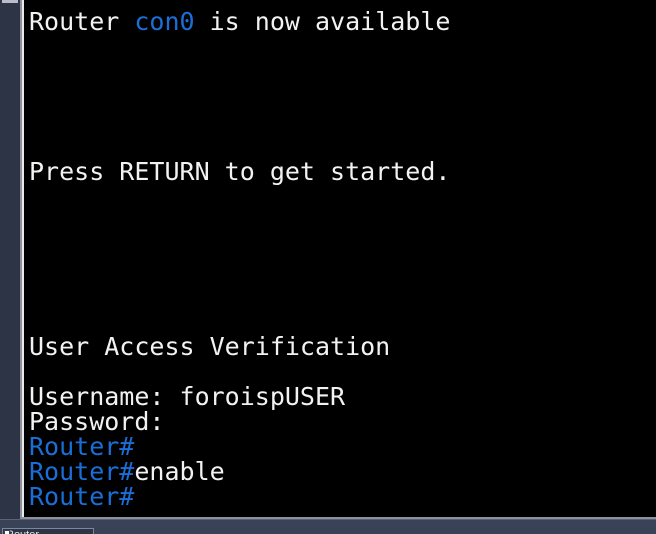  Describe the element at coordinates (10, 1) in the screenshot. I see `window-left-panel-highlight` at that location.